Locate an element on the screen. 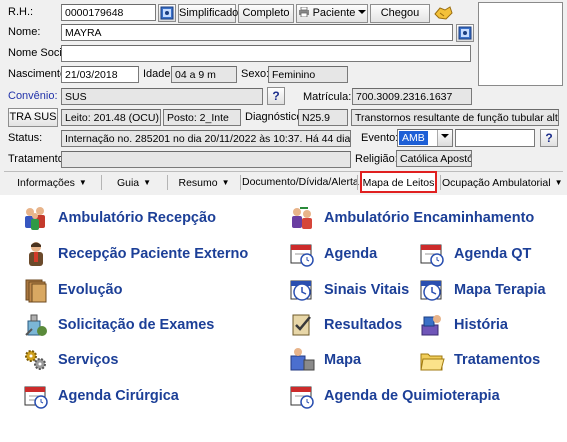 The width and height of the screenshot is (567, 442). religiao-label: Religião: is located at coordinates (376, 159).